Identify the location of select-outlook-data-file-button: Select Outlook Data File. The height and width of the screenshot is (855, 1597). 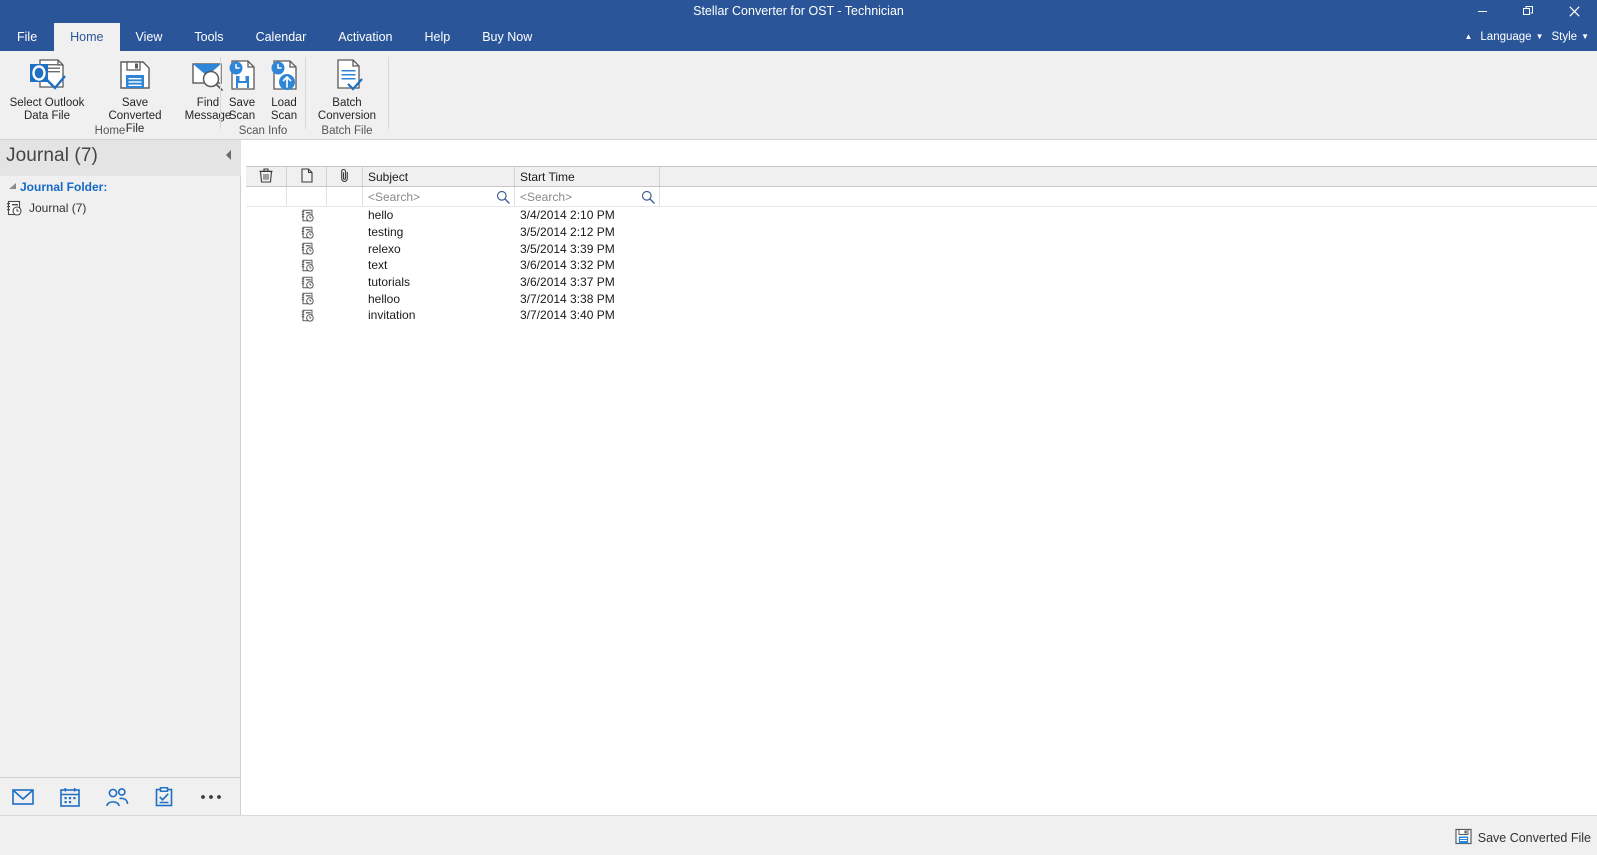
(47, 87).